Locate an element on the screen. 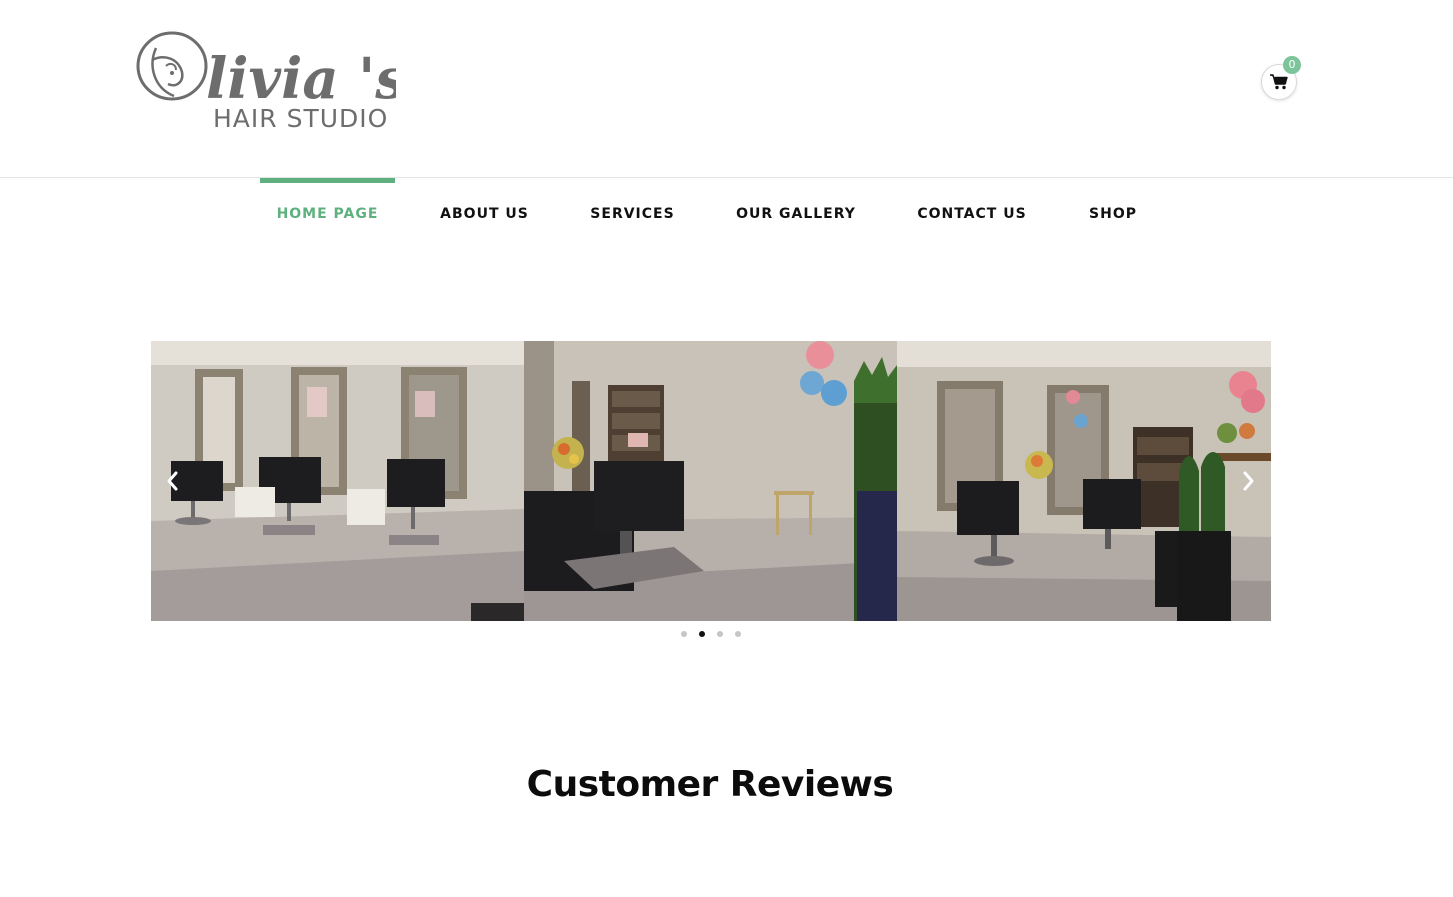 This screenshot has height=897, width=1453. customer-reviews-heading: Customer Reviews is located at coordinates (710, 784).